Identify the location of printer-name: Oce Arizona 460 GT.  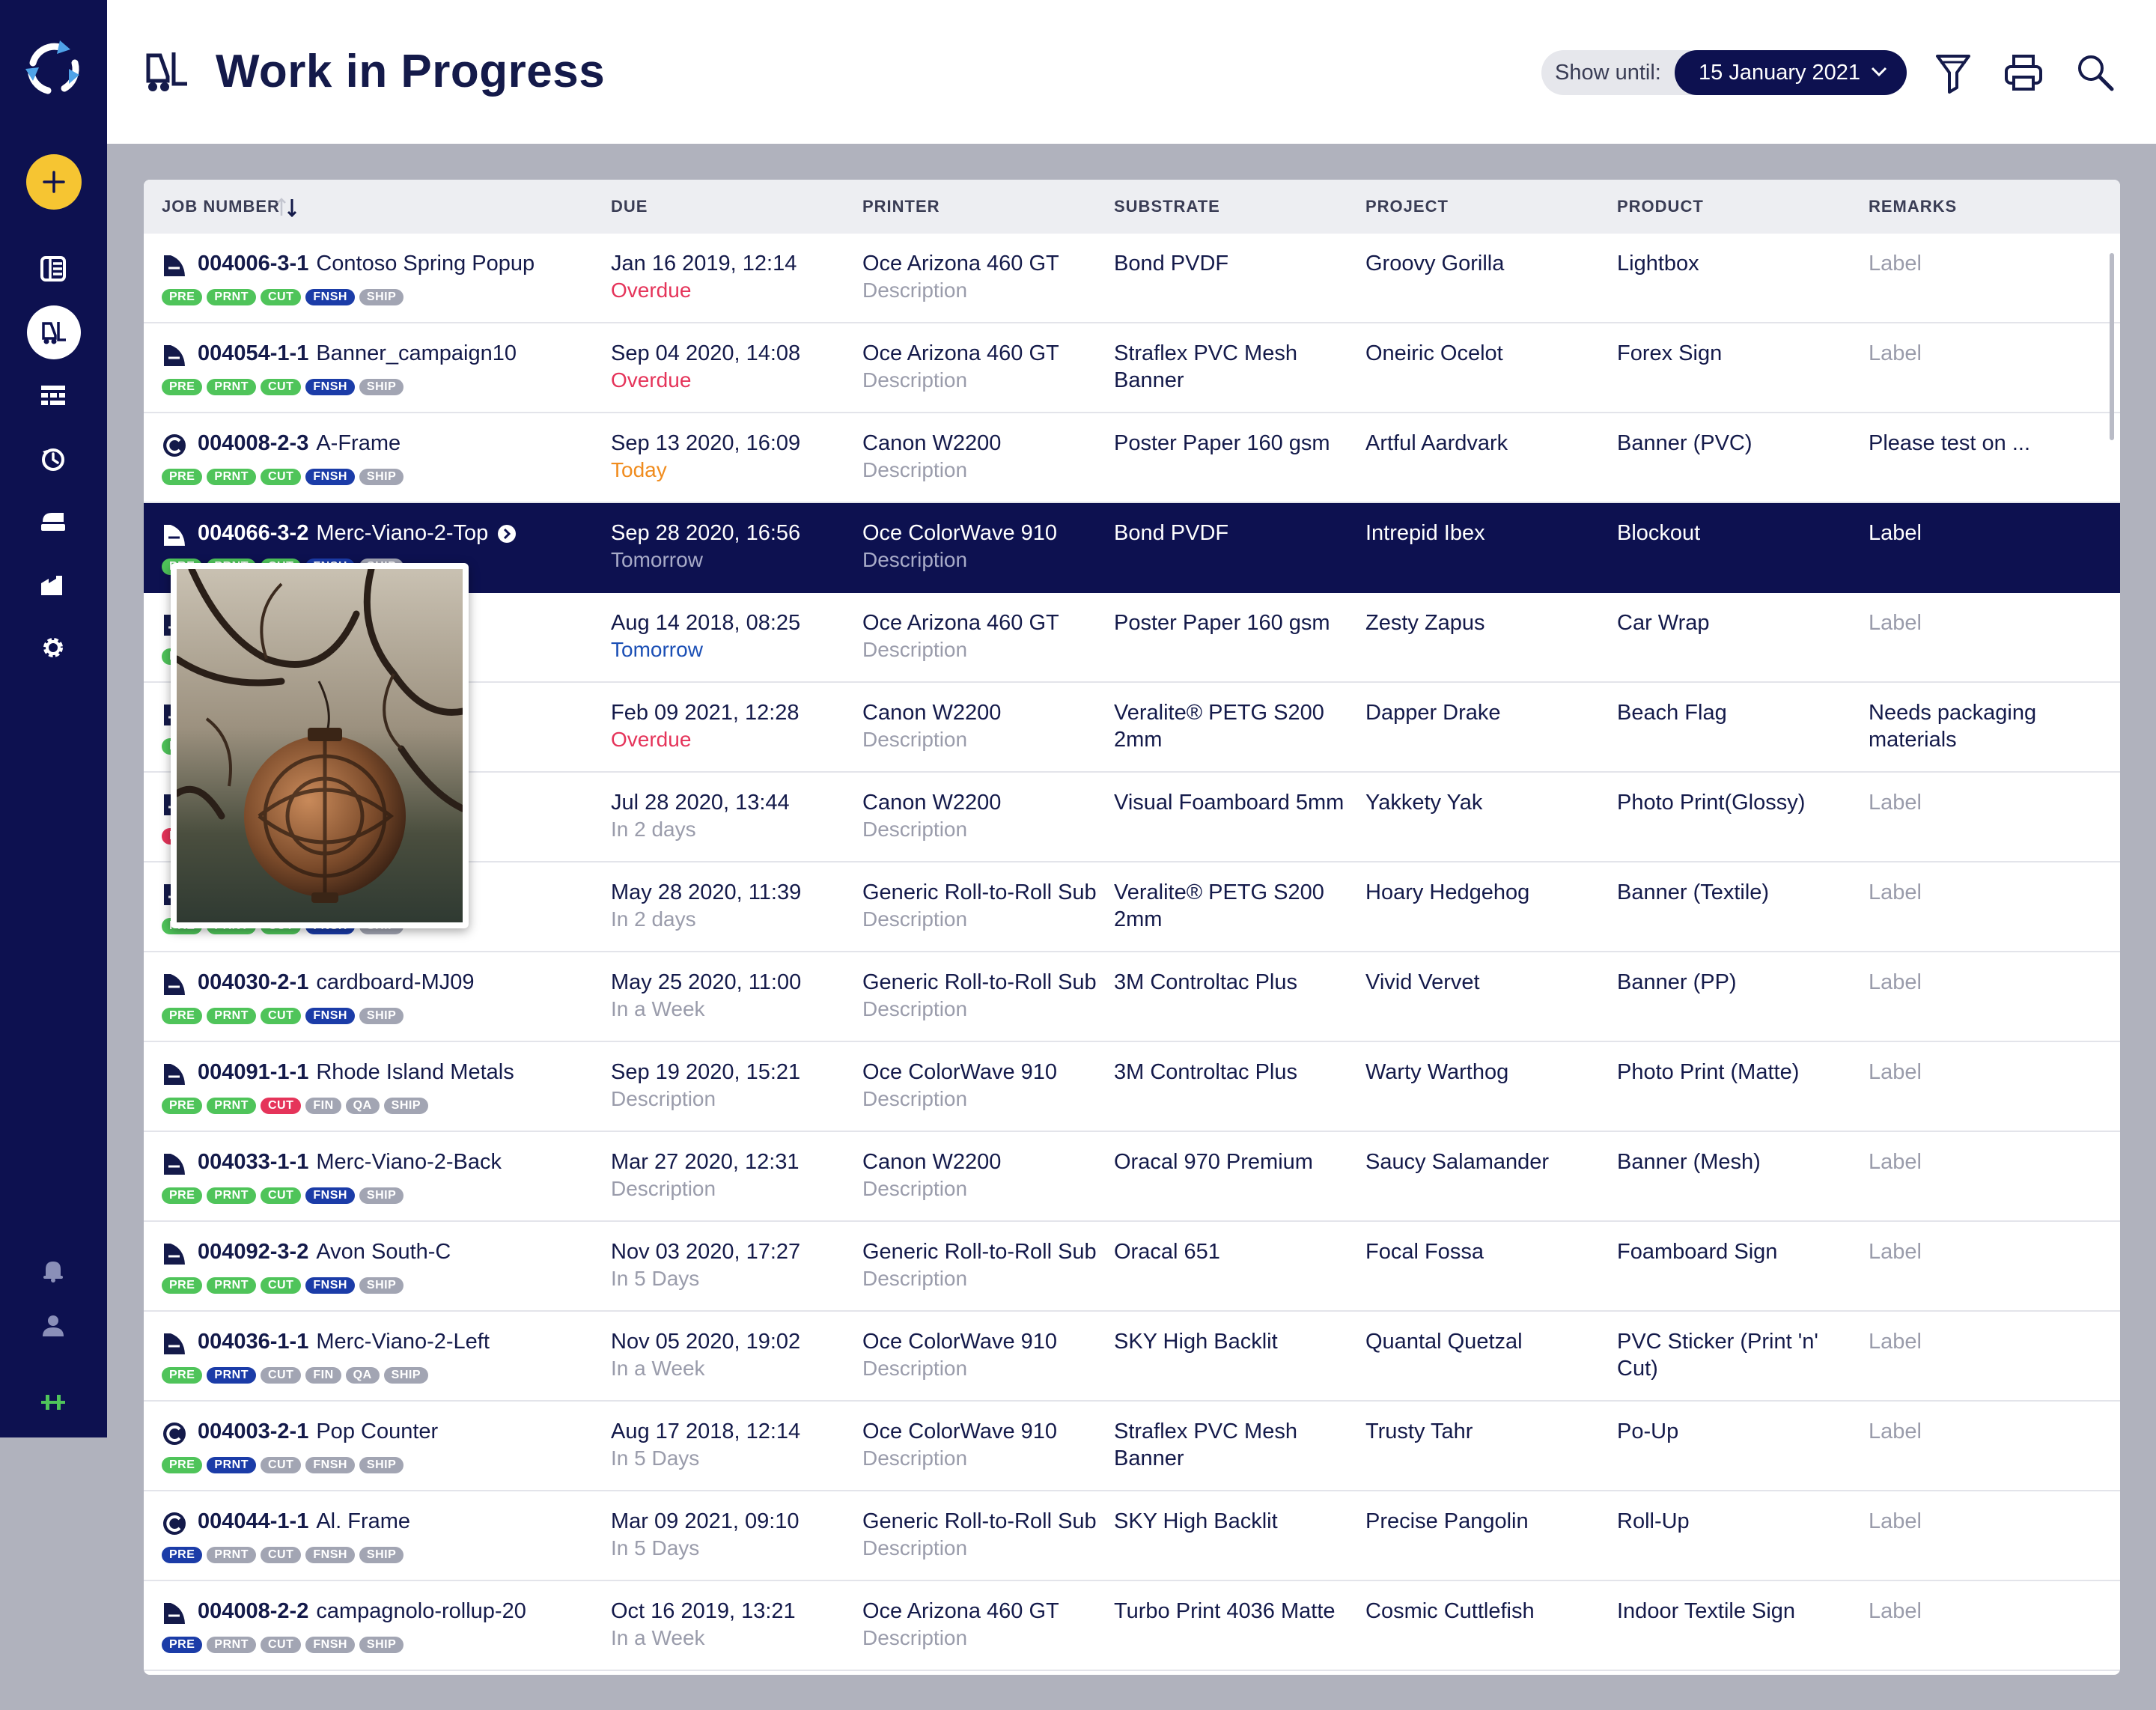
(960, 1611).